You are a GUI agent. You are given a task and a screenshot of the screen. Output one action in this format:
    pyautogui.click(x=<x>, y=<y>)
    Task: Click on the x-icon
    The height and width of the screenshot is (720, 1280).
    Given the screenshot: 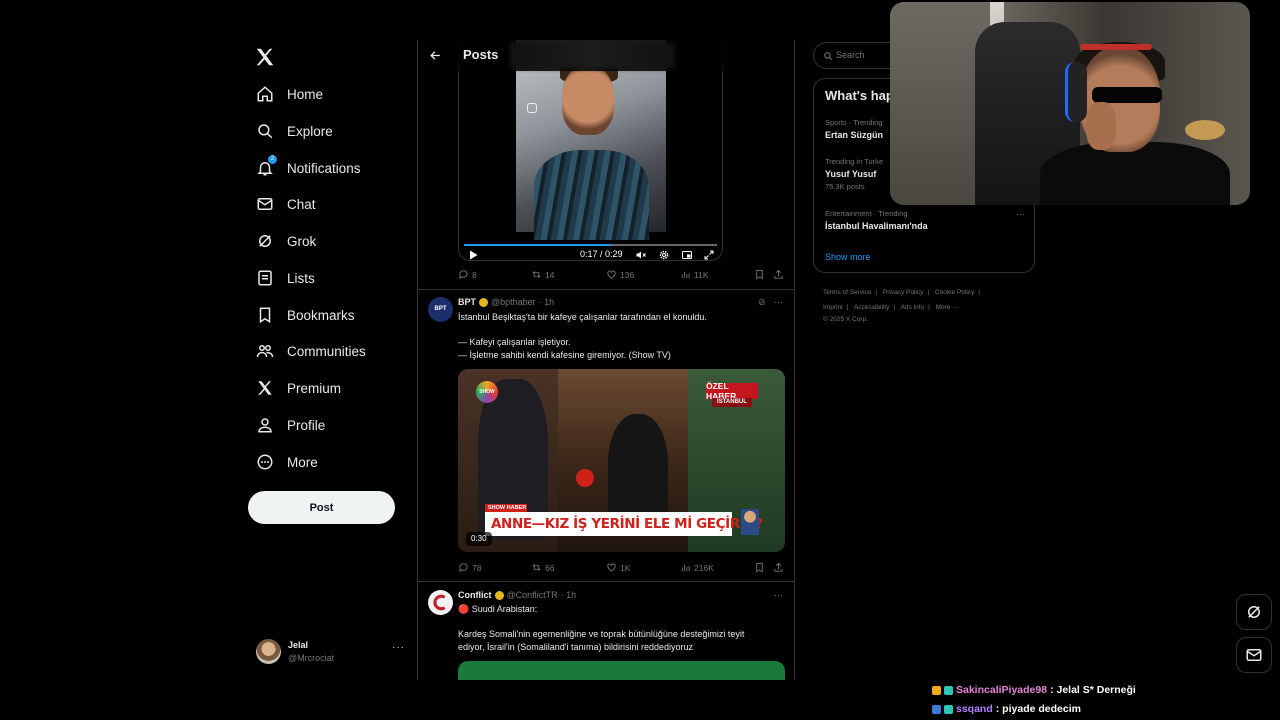 What is the action you would take?
    pyautogui.click(x=265, y=388)
    